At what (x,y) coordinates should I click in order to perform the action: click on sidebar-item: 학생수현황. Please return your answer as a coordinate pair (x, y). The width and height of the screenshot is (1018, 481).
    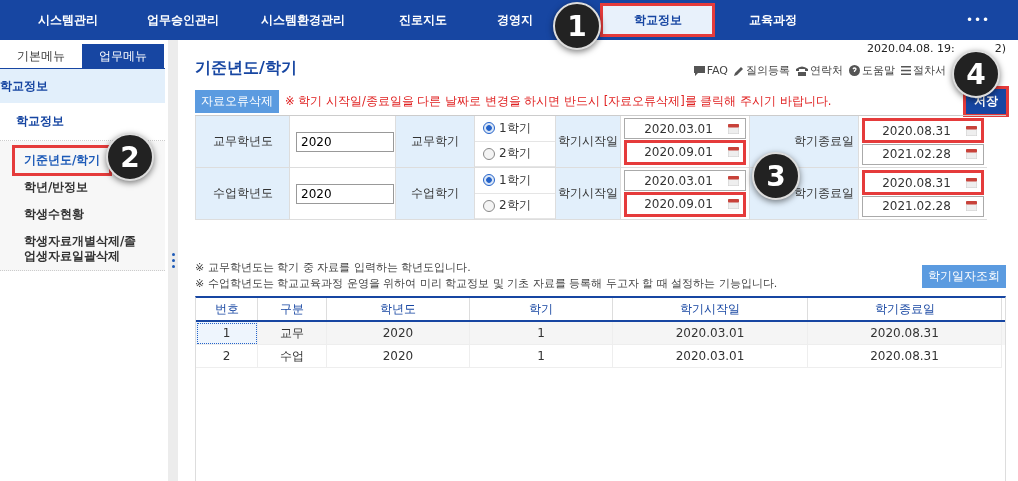
    Looking at the image, I should click on (82, 214).